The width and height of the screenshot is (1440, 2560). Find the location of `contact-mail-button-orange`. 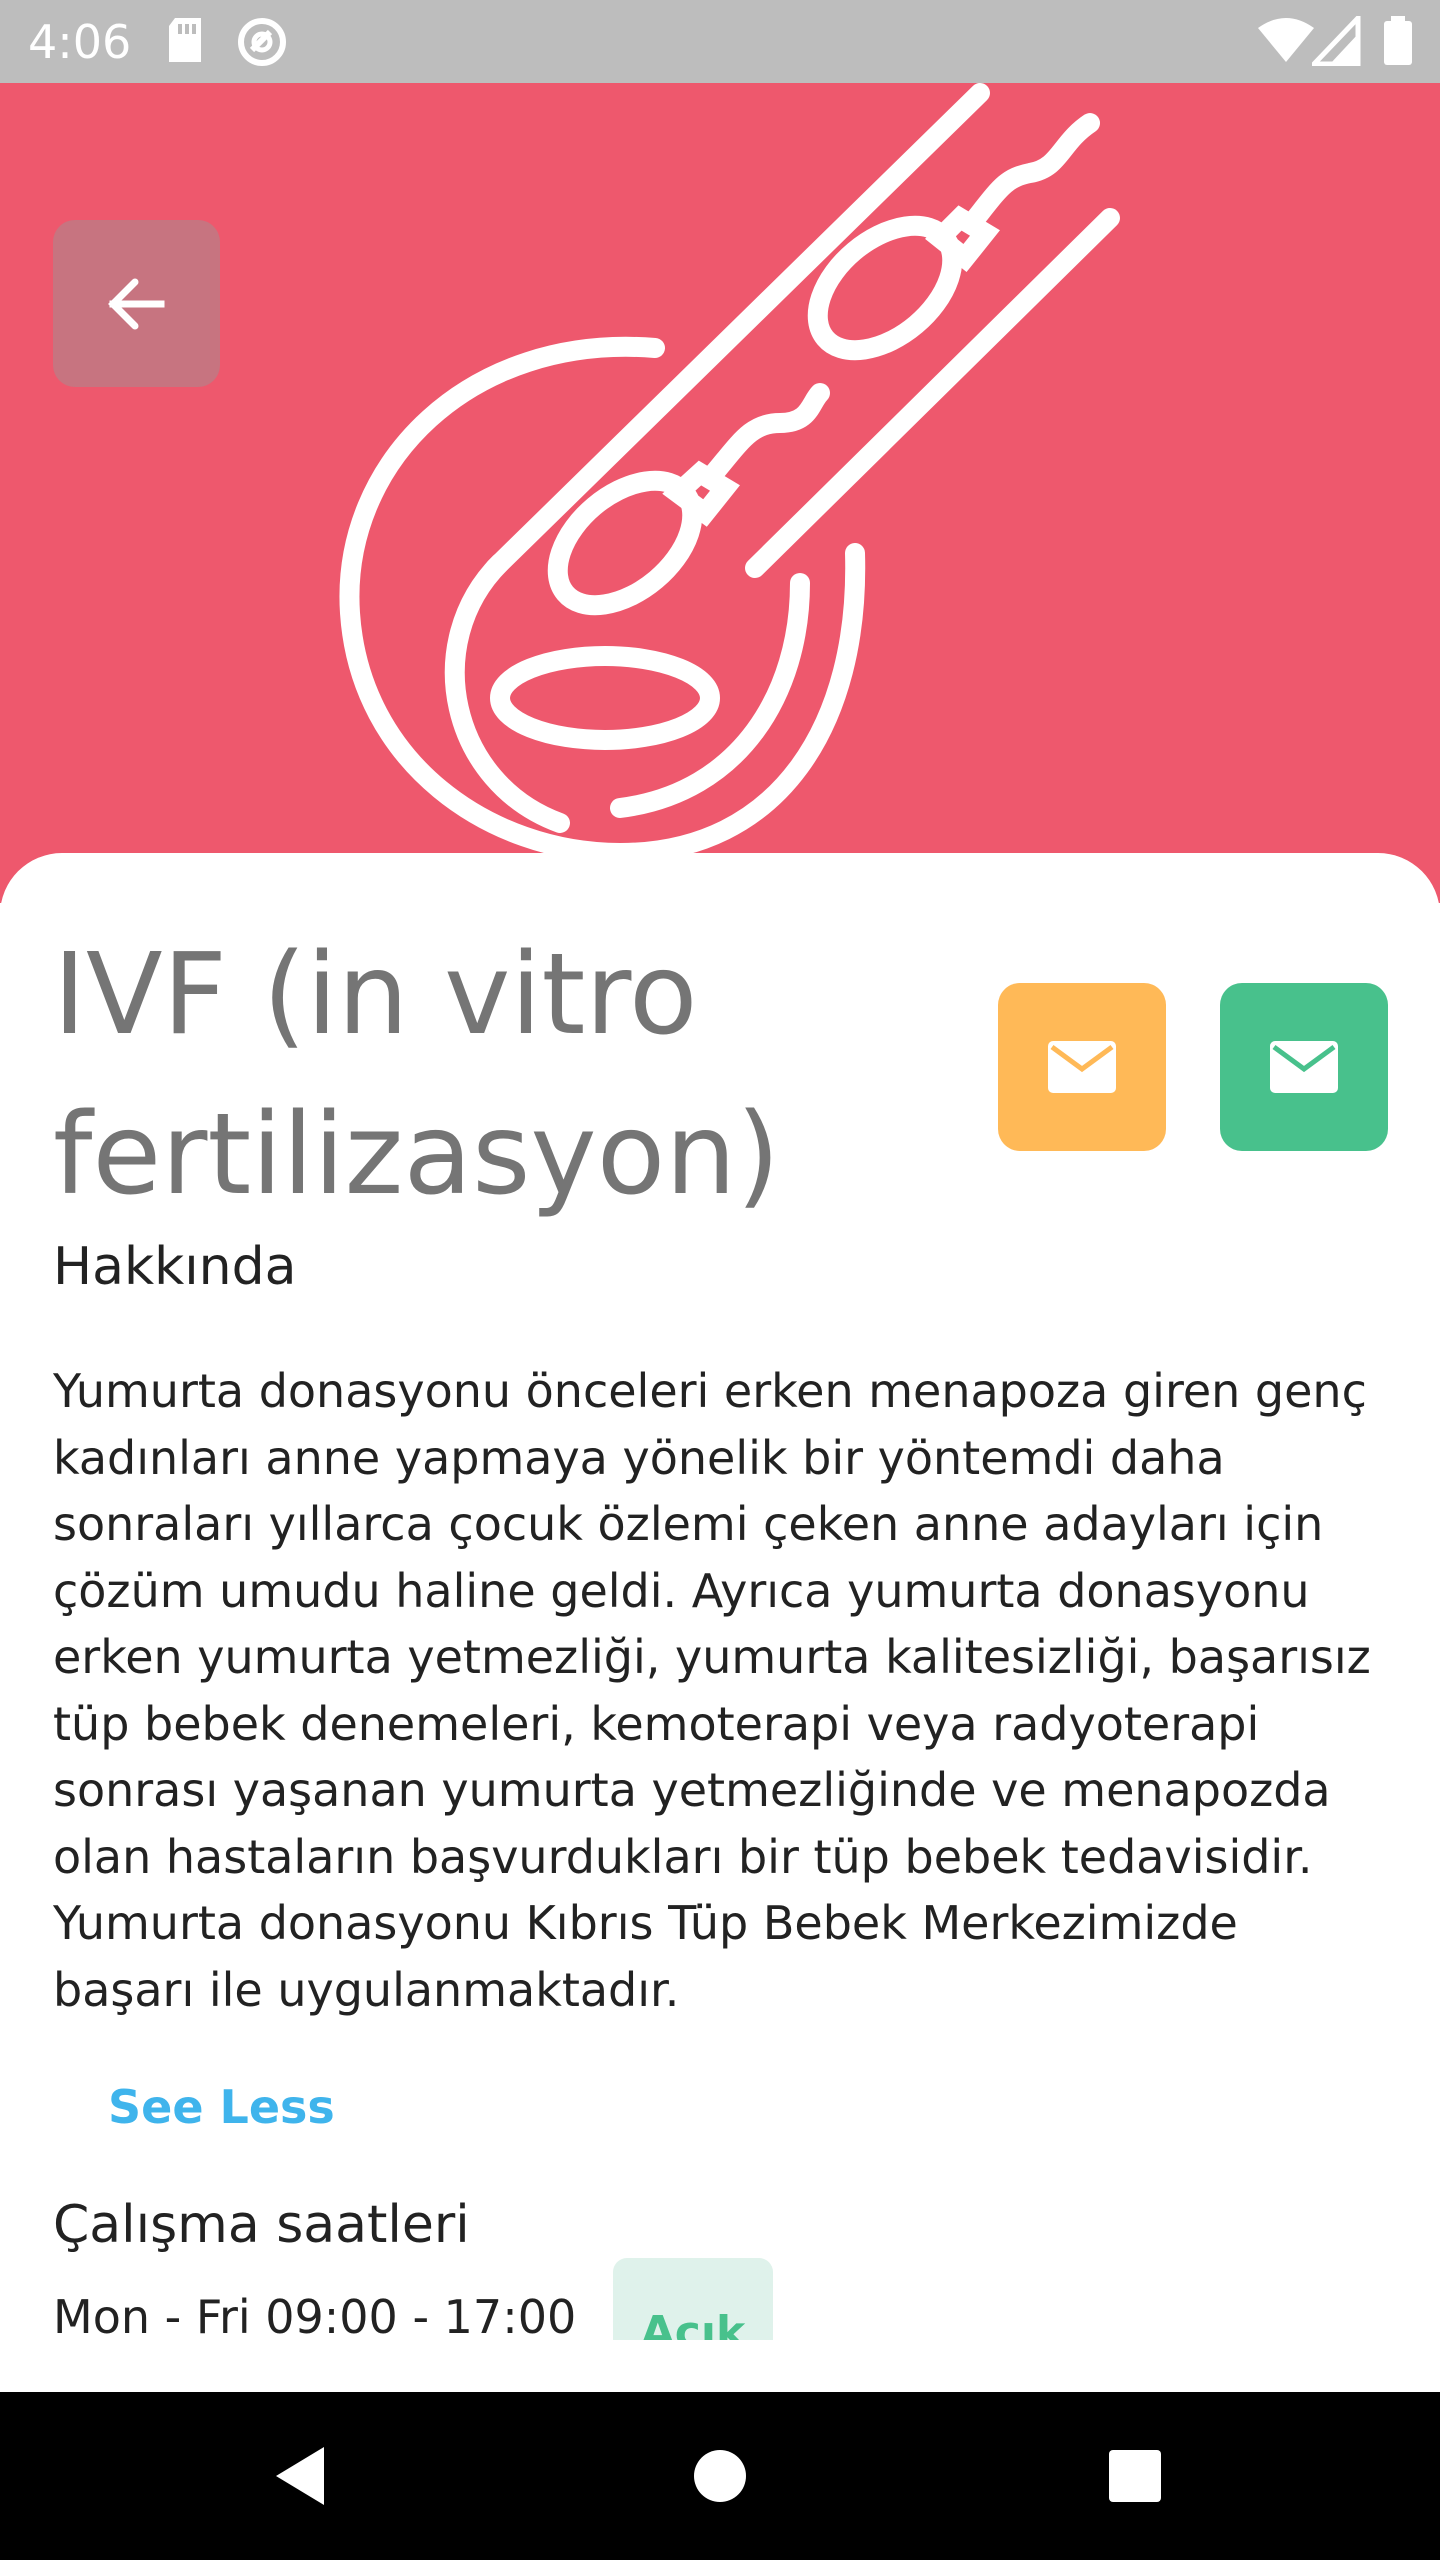

contact-mail-button-orange is located at coordinates (1082, 1067).